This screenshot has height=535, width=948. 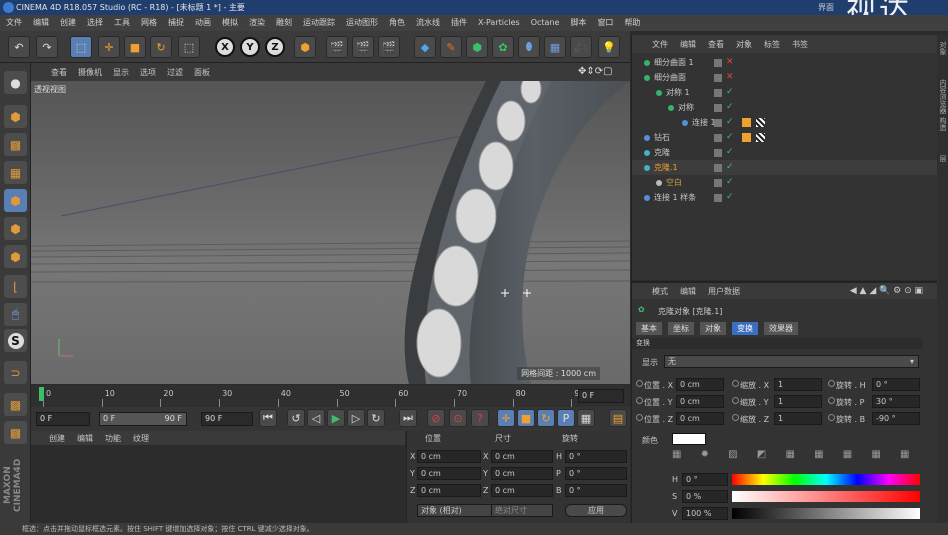 What do you see at coordinates (268, 418) in the screenshot?
I see `goto-start-button: ⏮` at bounding box center [268, 418].